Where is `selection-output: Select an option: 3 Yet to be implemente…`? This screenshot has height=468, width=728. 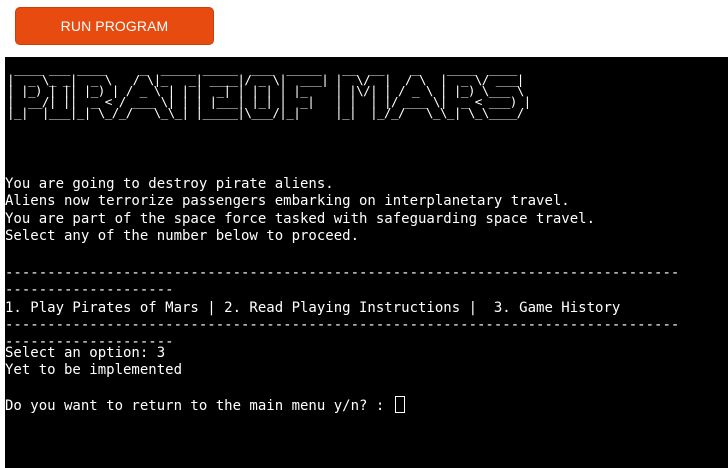 selection-output: Select an option: 3 Yet to be implemente… is located at coordinates (93, 362).